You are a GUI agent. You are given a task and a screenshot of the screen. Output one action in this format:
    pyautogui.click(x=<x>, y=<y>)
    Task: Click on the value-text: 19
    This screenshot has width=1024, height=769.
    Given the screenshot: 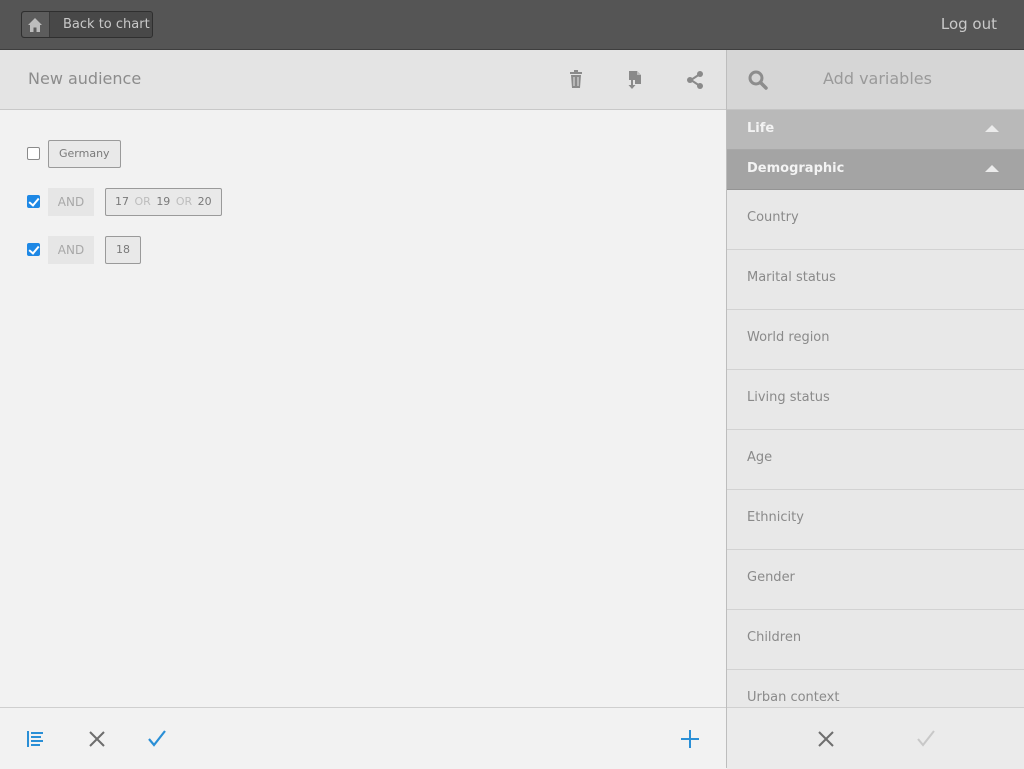 What is the action you would take?
    pyautogui.click(x=163, y=201)
    